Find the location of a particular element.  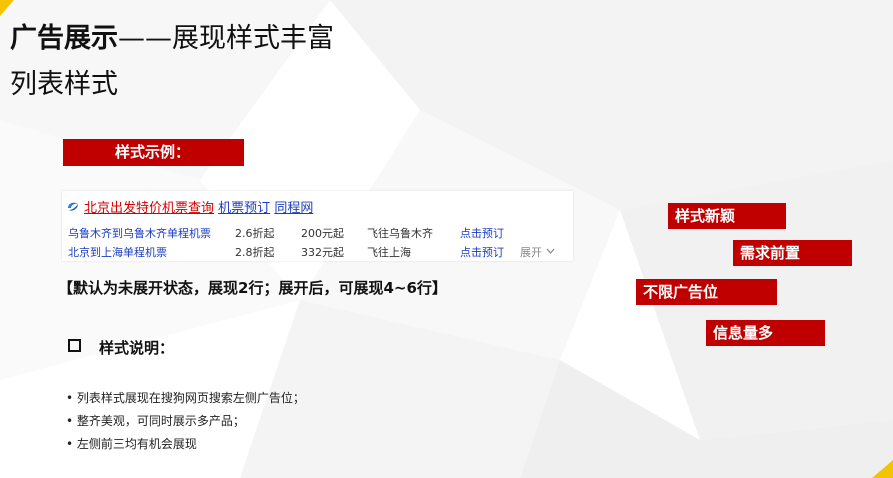

ad-title-red-link: 北京出发特价机票查询 is located at coordinates (149, 208).